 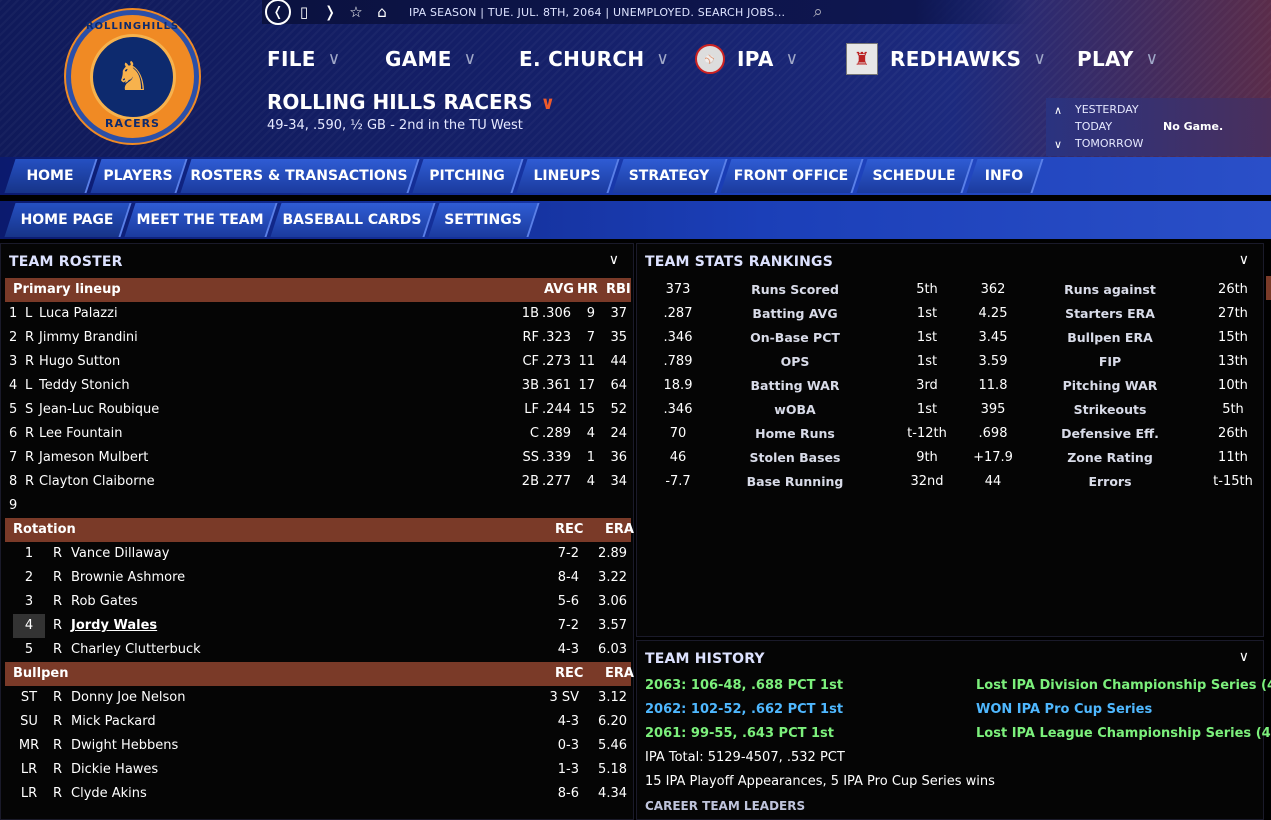 I want to click on history-playoff-result: WON IPA Pro Cup Series, so click(x=1064, y=709).